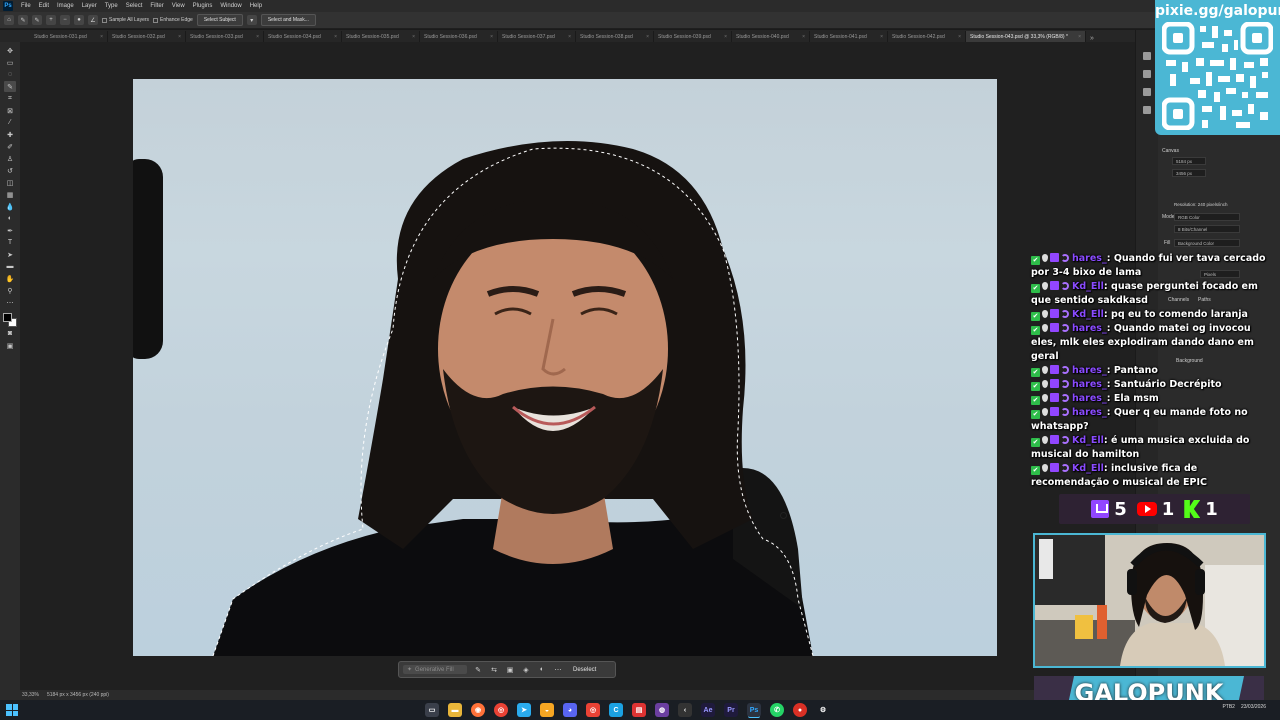 The width and height of the screenshot is (1280, 720). Describe the element at coordinates (547, 710) in the screenshot. I see `blender-icon: ◒` at that location.